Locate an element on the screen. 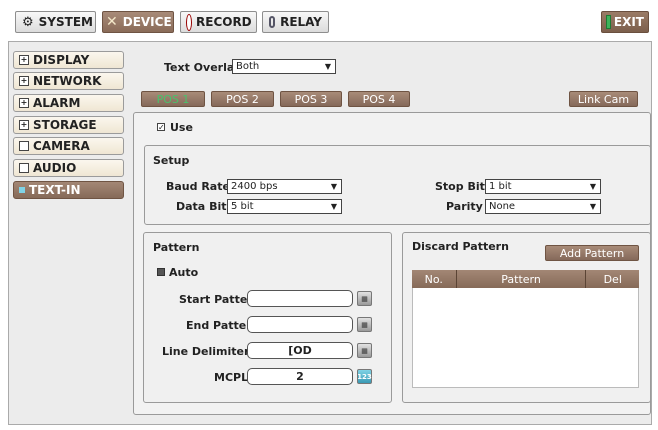  sidebar-item-storage: + STORAGE is located at coordinates (68, 125).